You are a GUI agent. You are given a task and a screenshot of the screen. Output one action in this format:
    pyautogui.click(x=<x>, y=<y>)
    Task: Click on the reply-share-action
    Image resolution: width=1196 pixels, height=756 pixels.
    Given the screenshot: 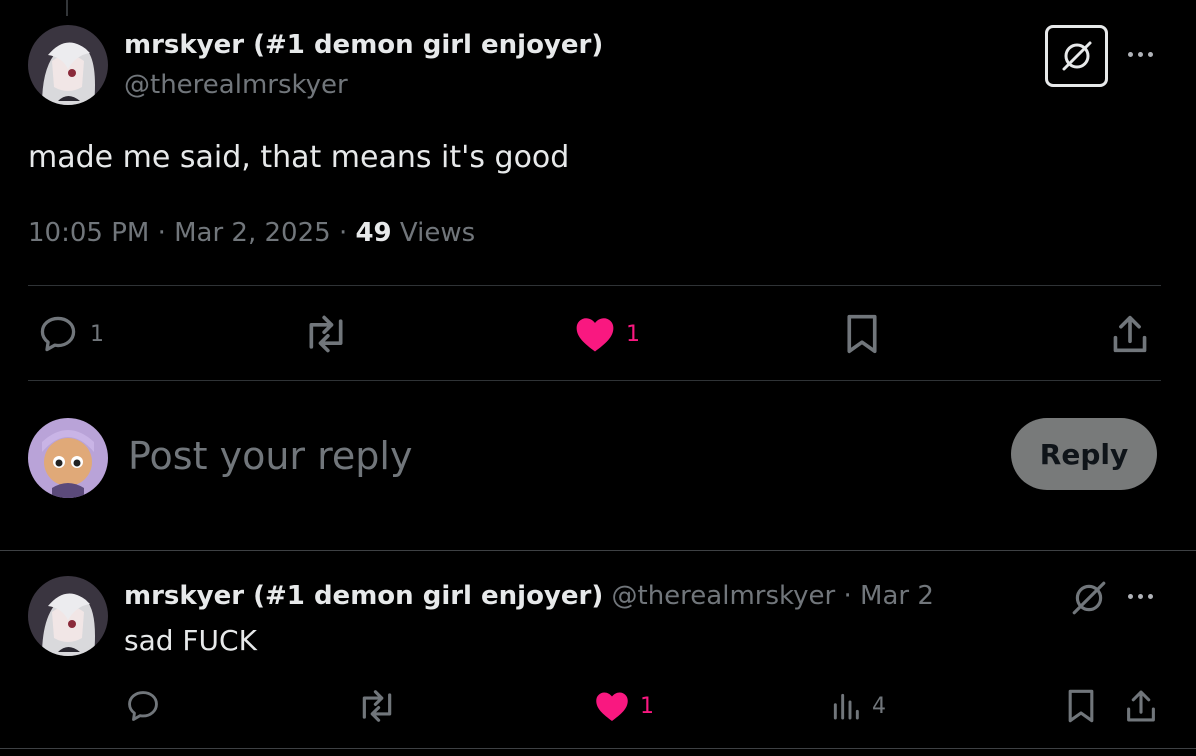 What is the action you would take?
    pyautogui.click(x=1141, y=706)
    